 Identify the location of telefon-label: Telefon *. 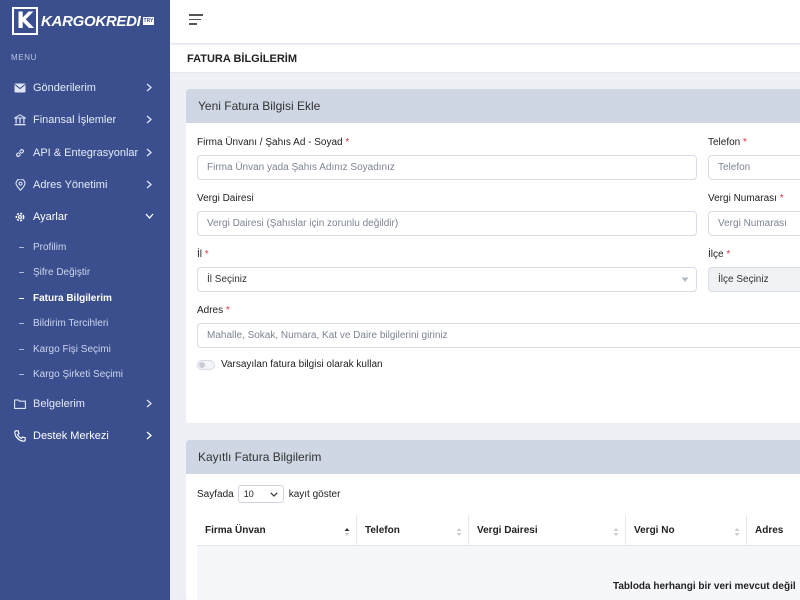
(727, 142).